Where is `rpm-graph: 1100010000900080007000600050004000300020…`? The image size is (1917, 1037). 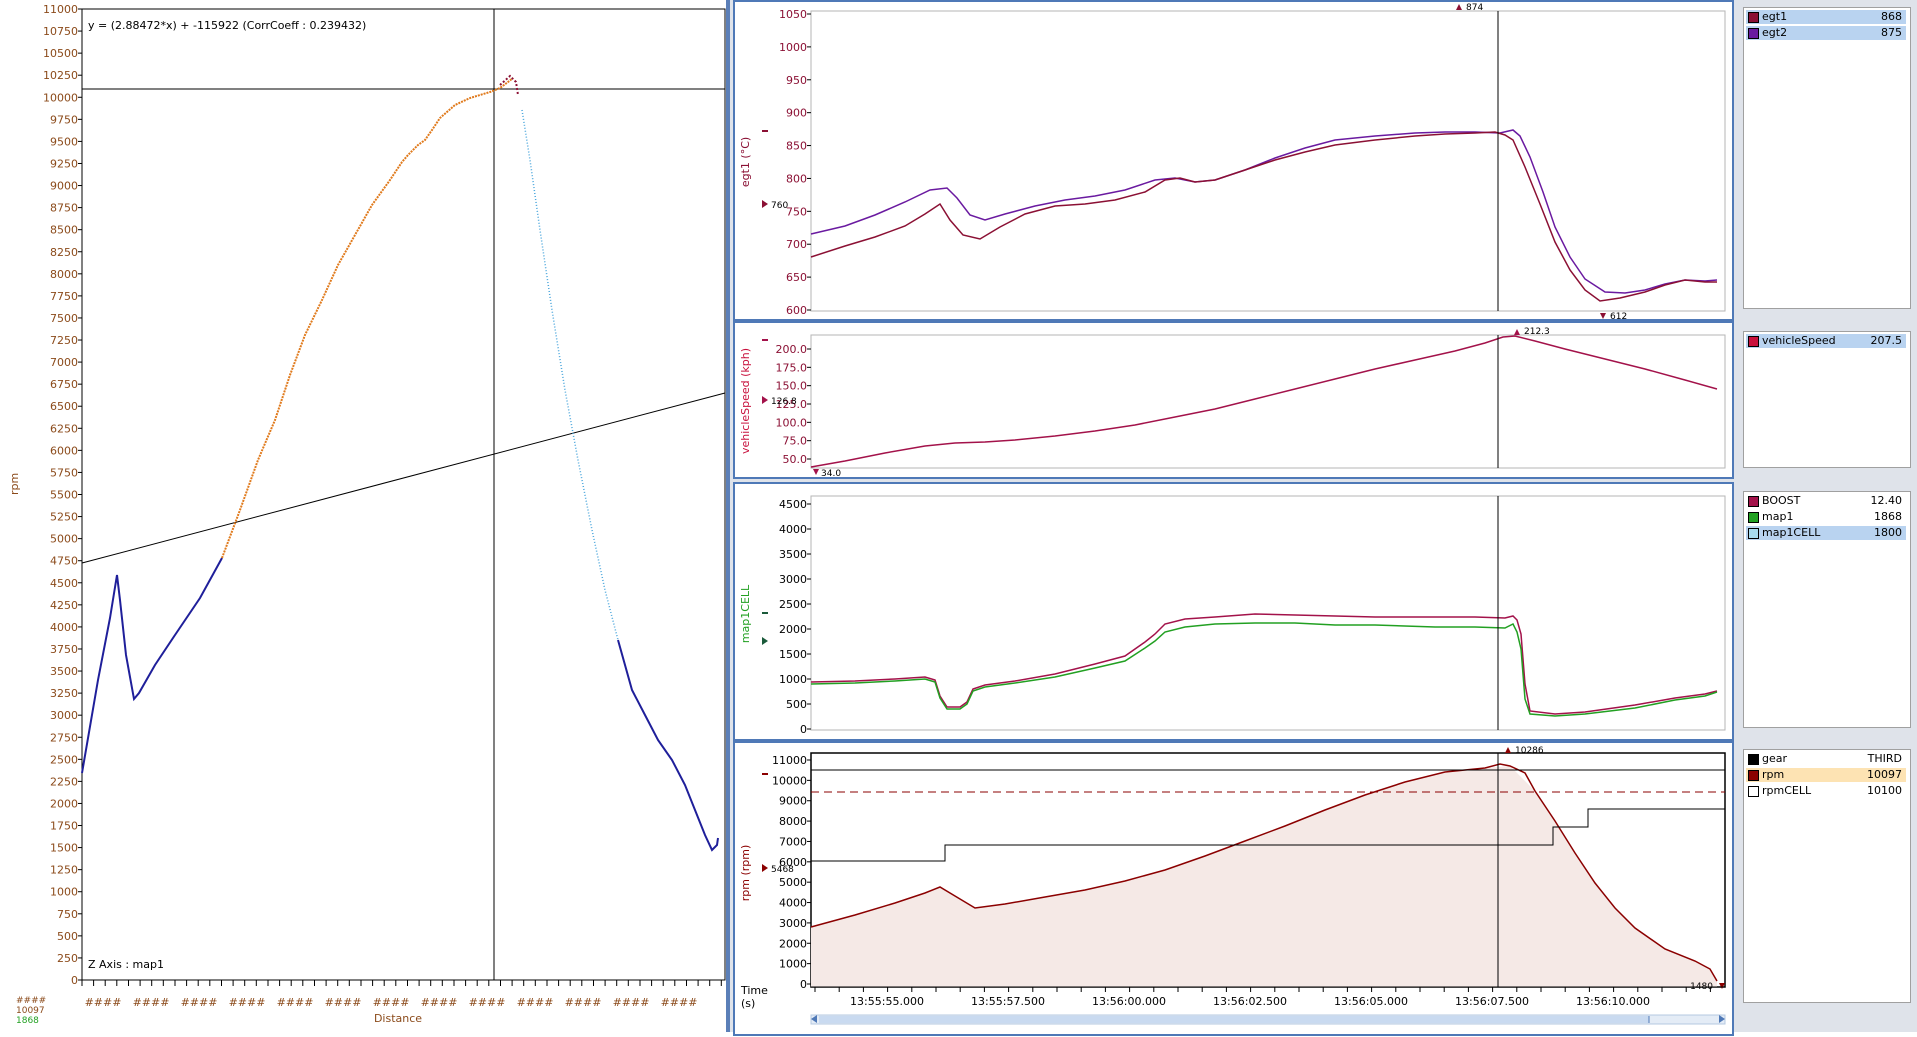
rpm-graph: 1100010000900080007000600050004000300020… is located at coordinates (1233, 888).